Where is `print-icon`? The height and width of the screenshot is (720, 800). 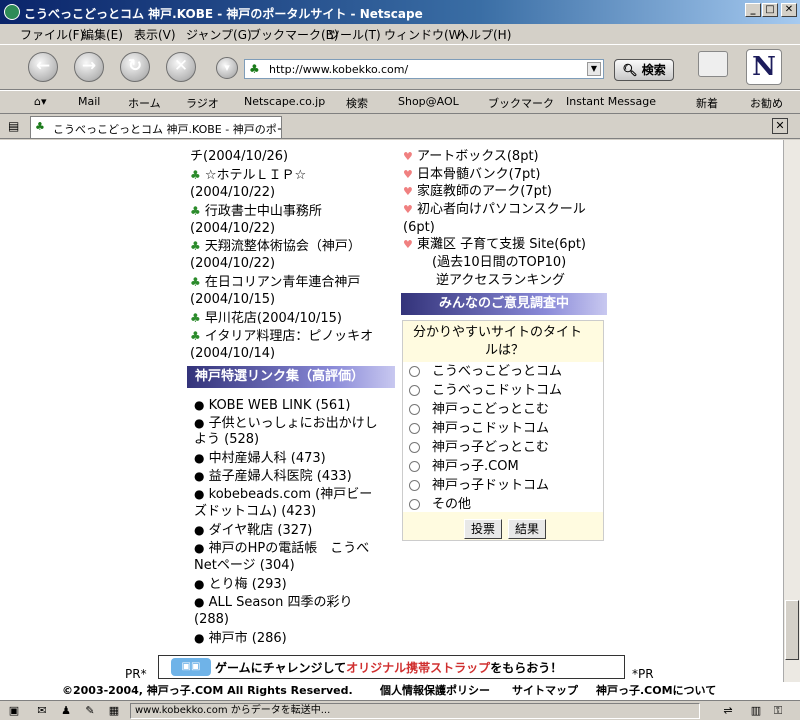
print-icon is located at coordinates (713, 64).